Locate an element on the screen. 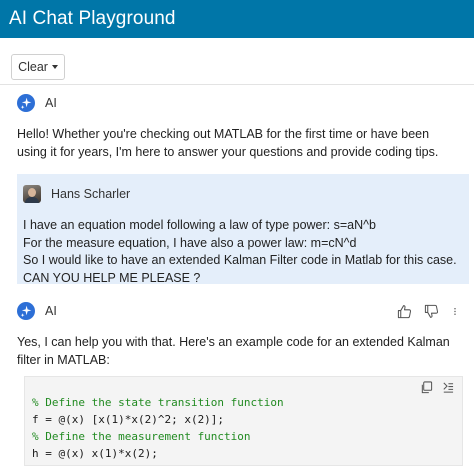 This screenshot has height=466, width=474. thumbs-up-icon is located at coordinates (404, 311).